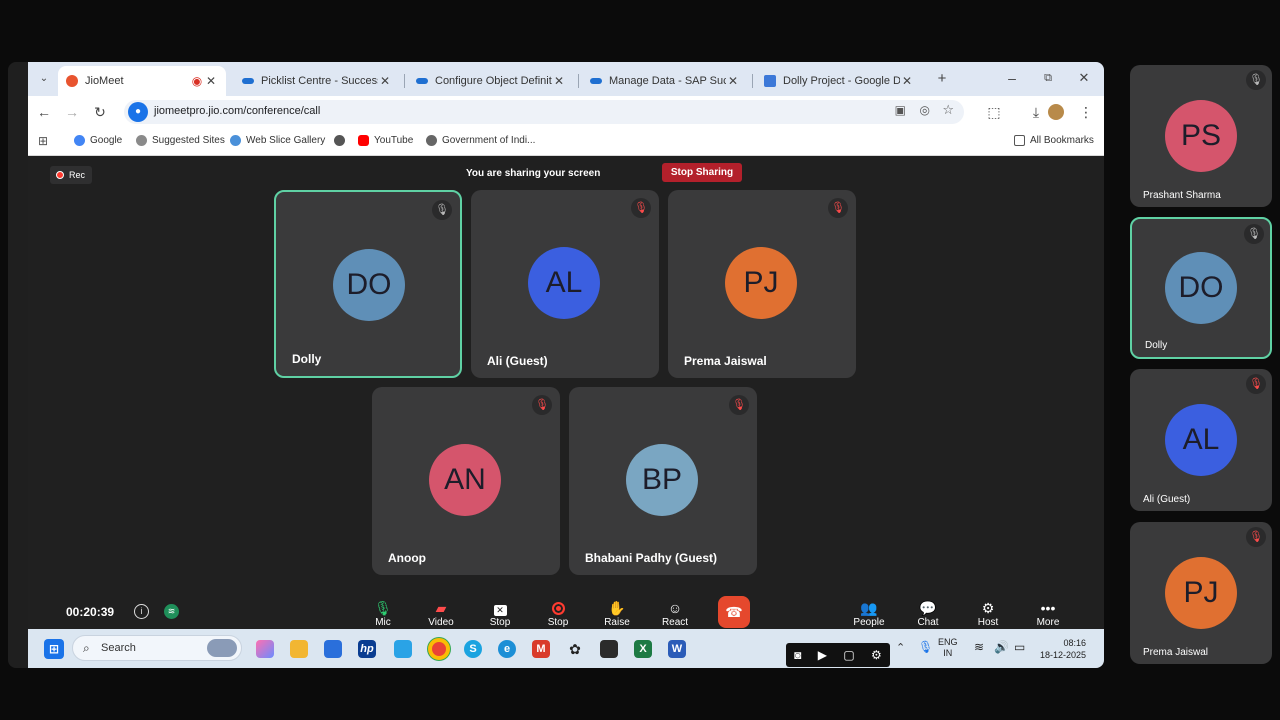  What do you see at coordinates (542, 405) in the screenshot?
I see `mic-muted-icon: 🎙` at bounding box center [542, 405].